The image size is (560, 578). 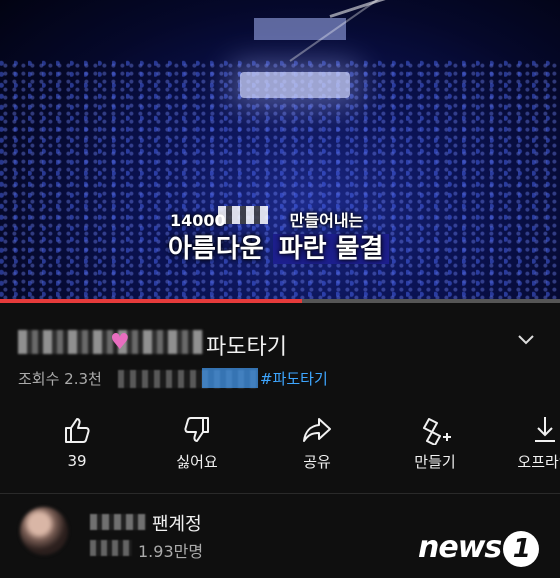 I want to click on caption-line-2: 아름다운 파란 물결, so click(x=279, y=246).